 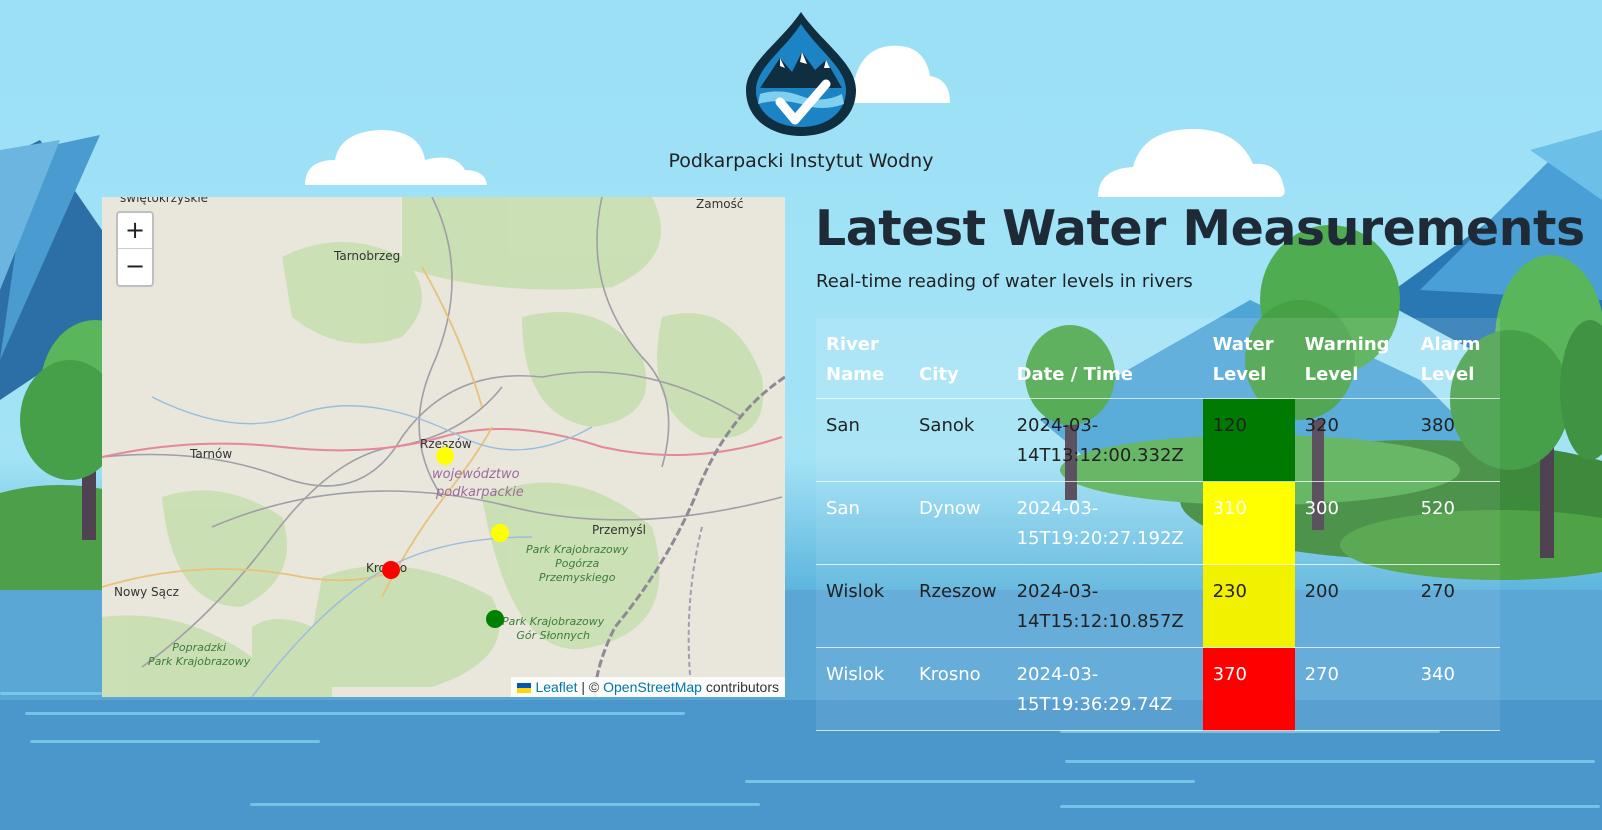 I want to click on map-marker-krosno, so click(x=391, y=570).